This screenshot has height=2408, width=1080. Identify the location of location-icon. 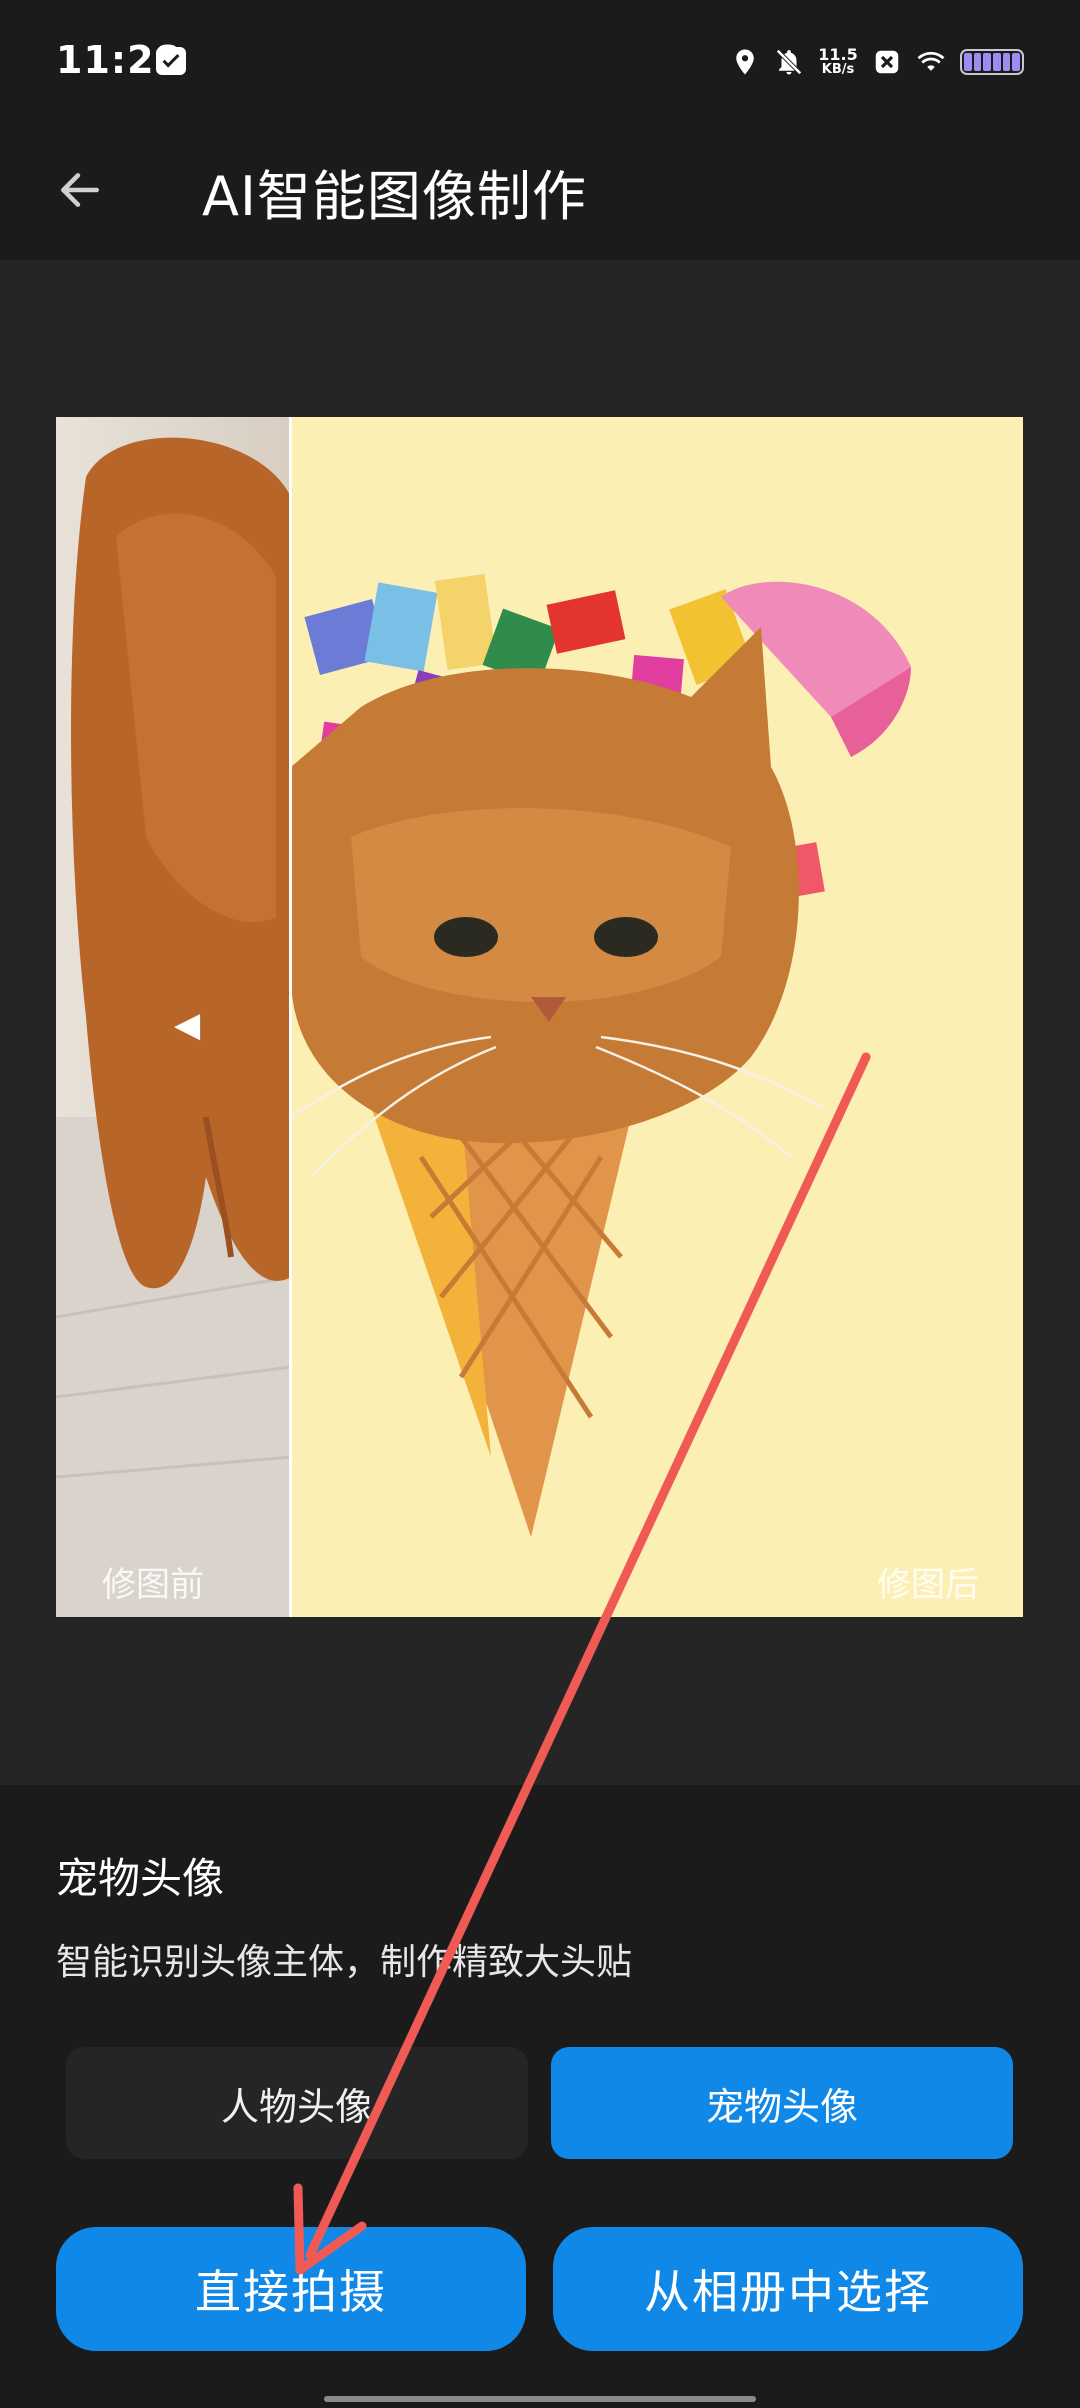
(745, 62).